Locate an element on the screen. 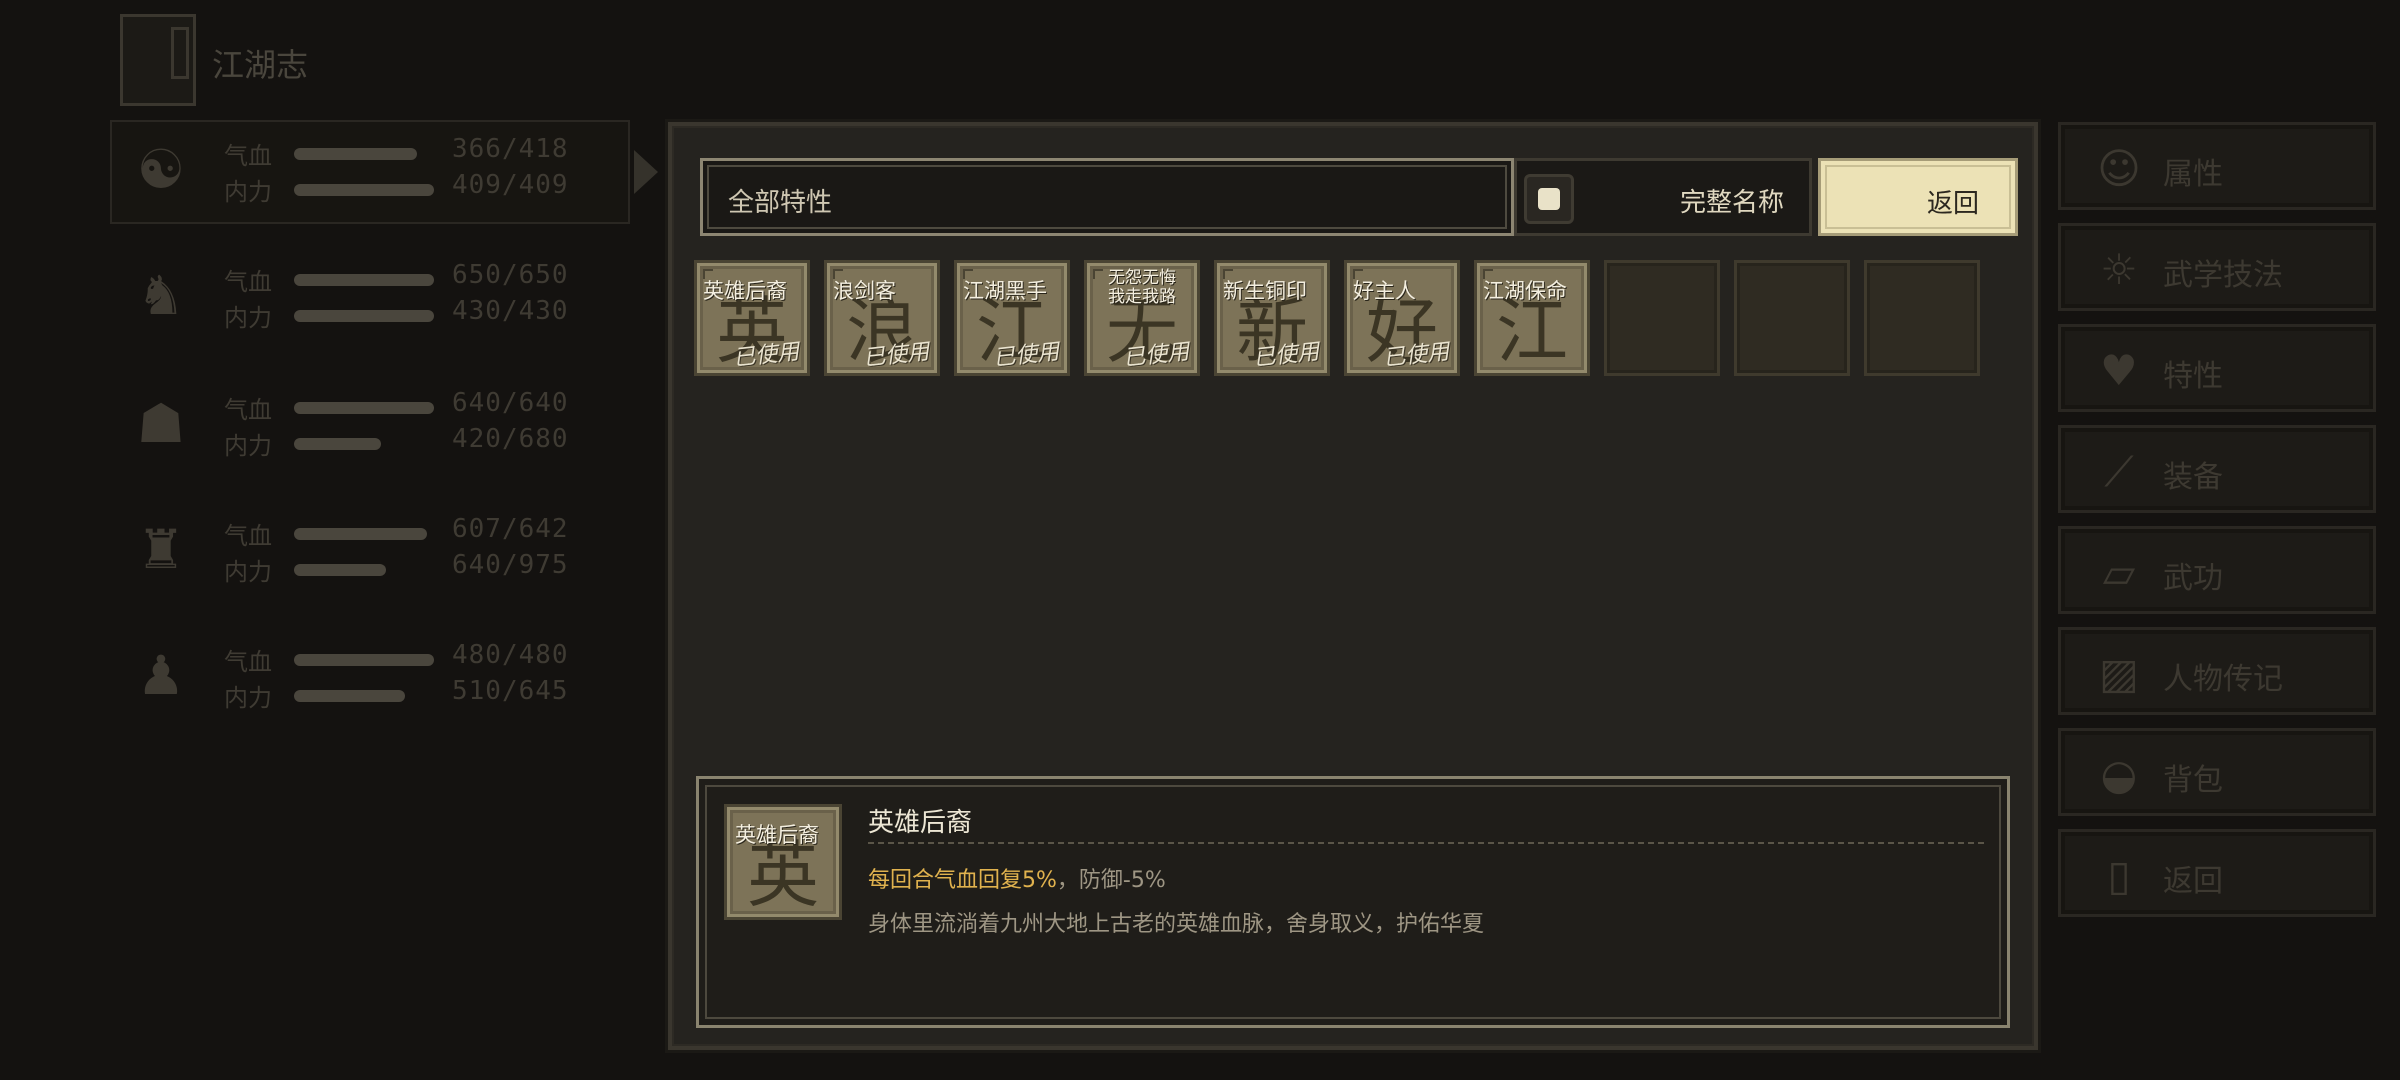 This screenshot has height=1080, width=2400. divider is located at coordinates (1426, 843).